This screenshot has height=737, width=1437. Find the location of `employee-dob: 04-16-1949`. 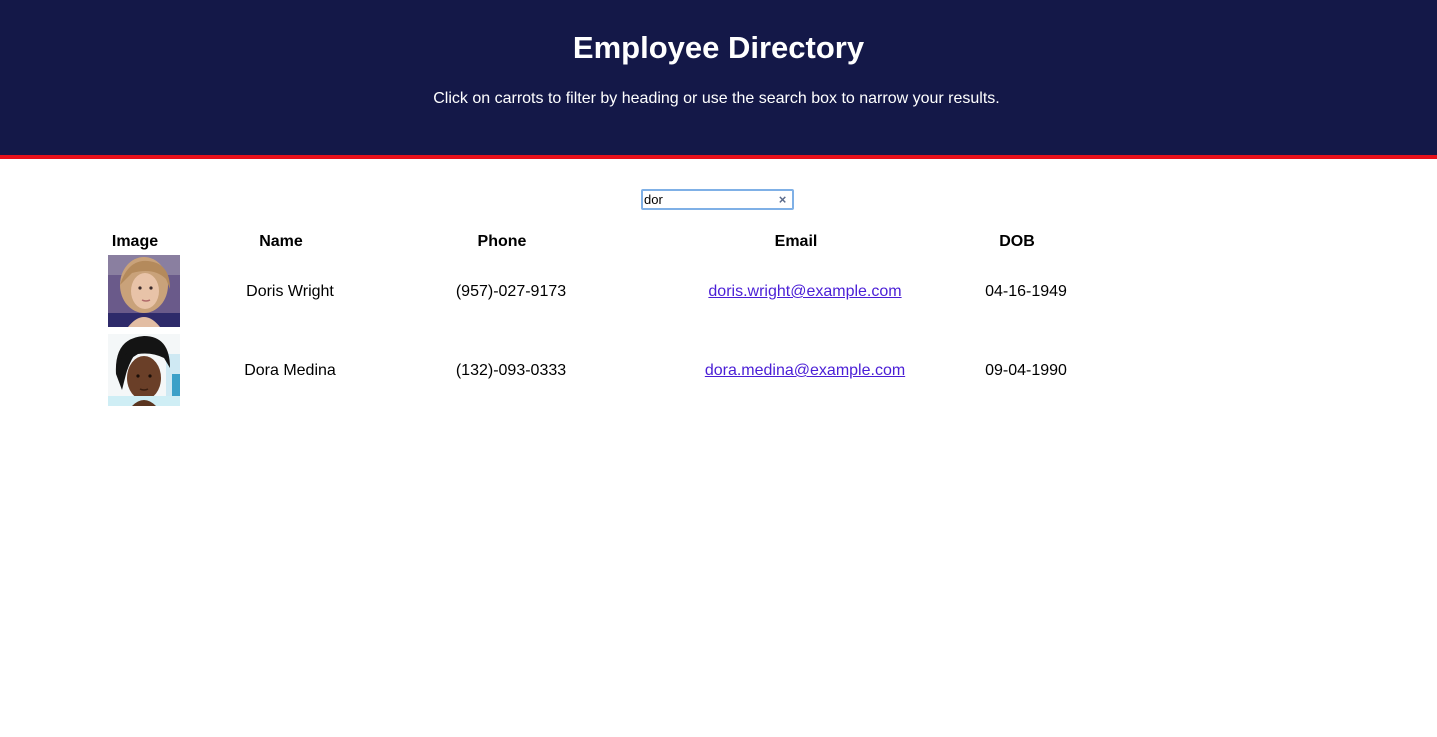

employee-dob: 04-16-1949 is located at coordinates (1026, 291).